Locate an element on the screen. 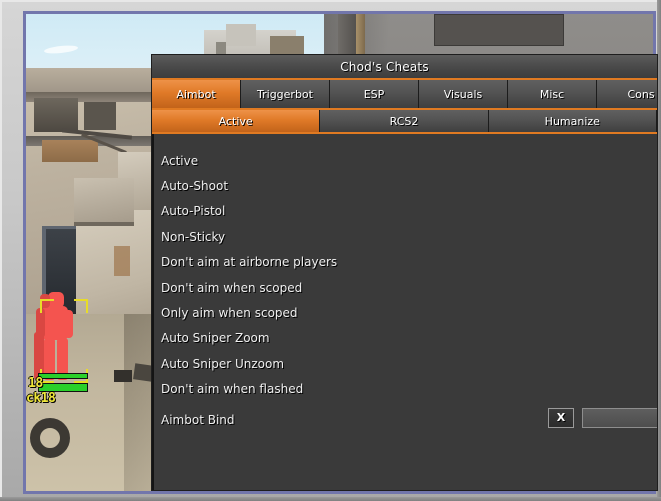 The width and height of the screenshot is (661, 501). subtab-rcs2: RCS2 is located at coordinates (404, 121).